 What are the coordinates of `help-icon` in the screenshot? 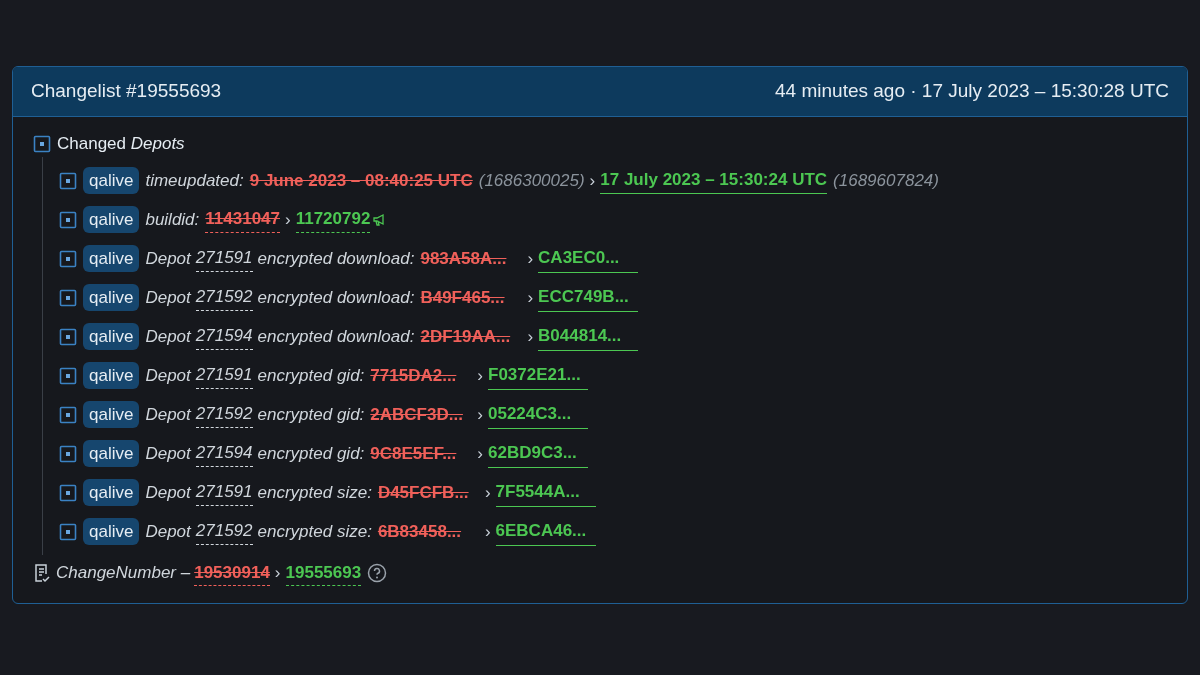 It's located at (377, 573).